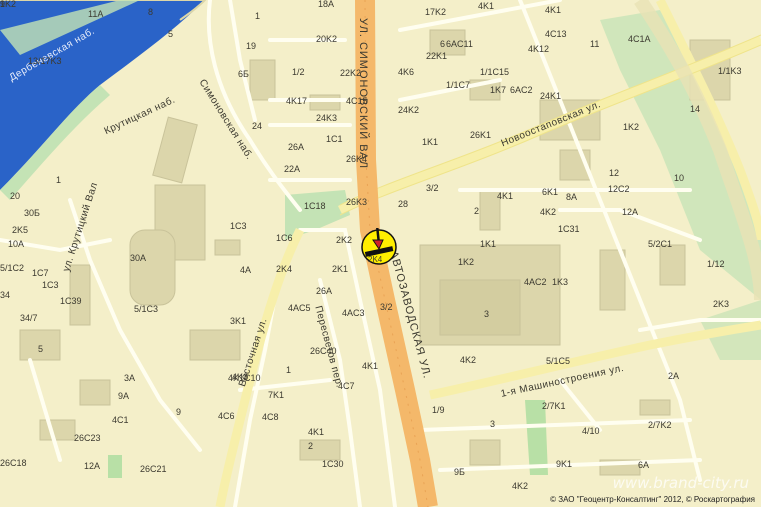  Describe the element at coordinates (238, 321) in the screenshot. I see `building-number-label: 3K1` at that location.